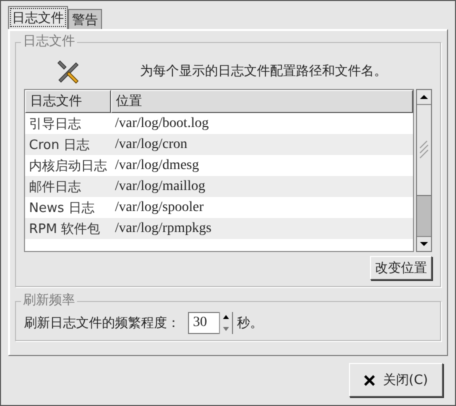 The width and height of the screenshot is (456, 406). I want to click on table-cell-text: Cron 日志, so click(59, 145).